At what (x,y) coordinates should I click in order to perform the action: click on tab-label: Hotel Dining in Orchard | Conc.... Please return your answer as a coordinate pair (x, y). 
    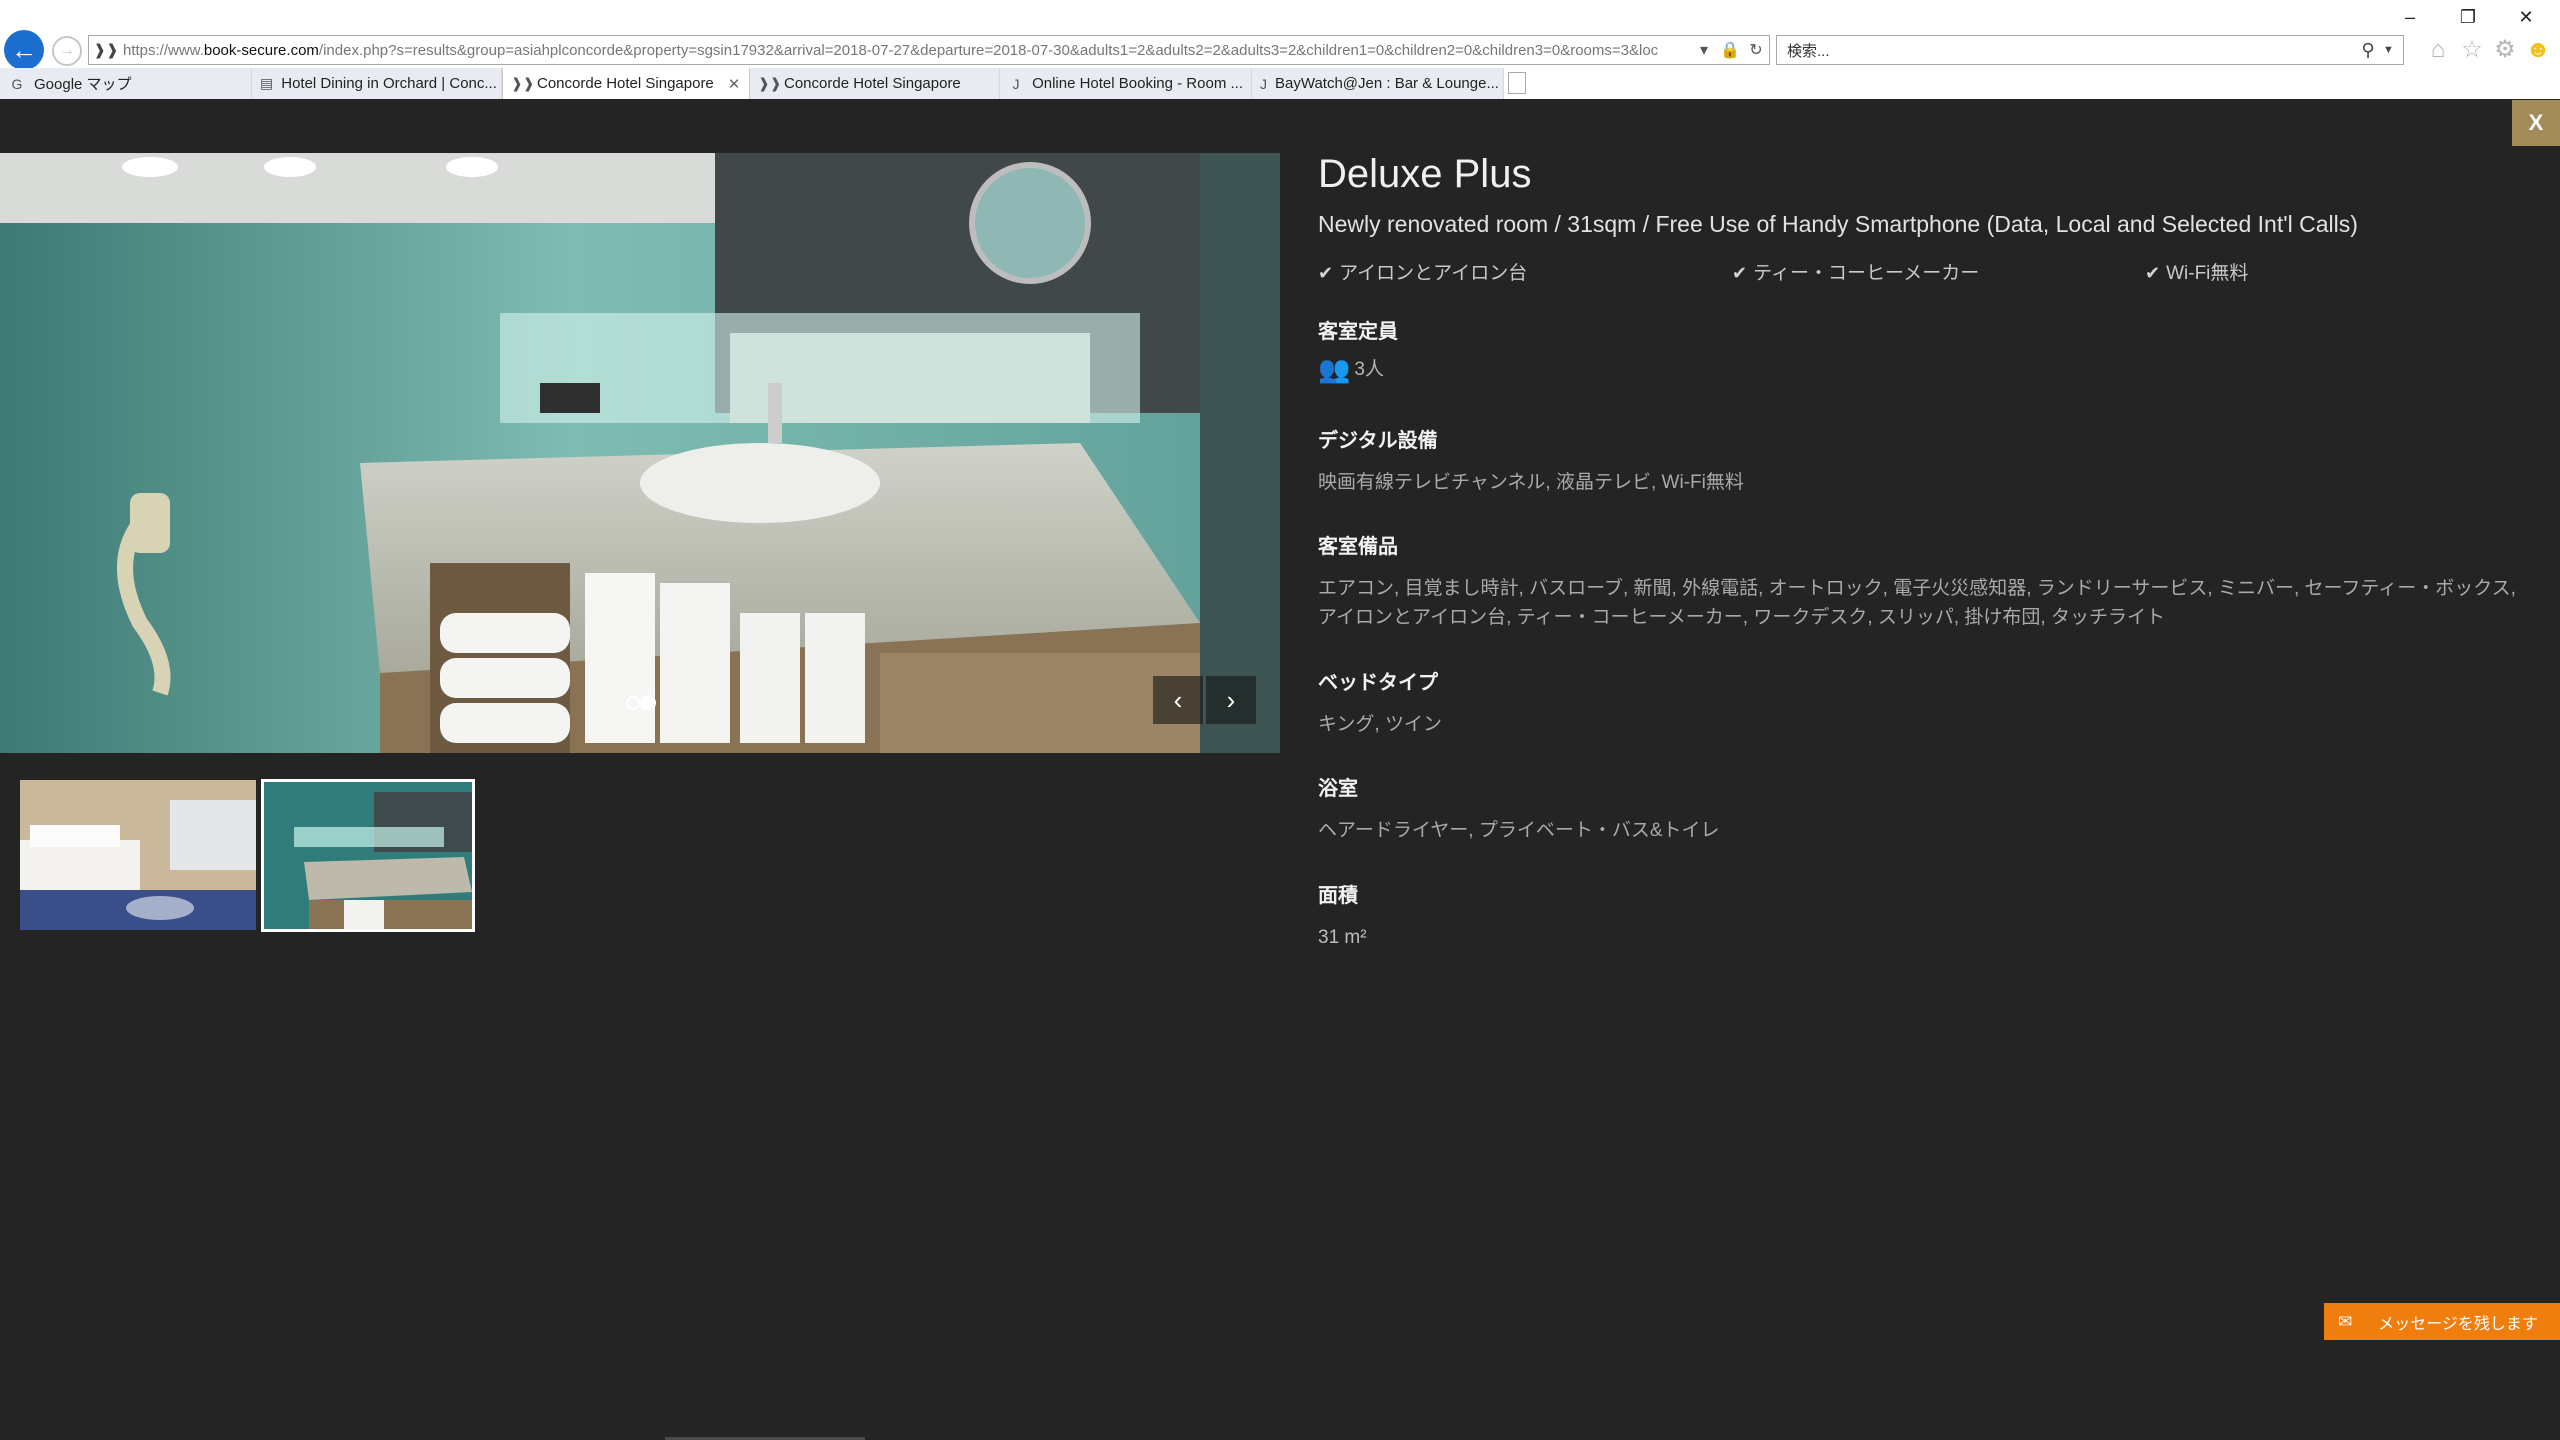
    Looking at the image, I should click on (389, 83).